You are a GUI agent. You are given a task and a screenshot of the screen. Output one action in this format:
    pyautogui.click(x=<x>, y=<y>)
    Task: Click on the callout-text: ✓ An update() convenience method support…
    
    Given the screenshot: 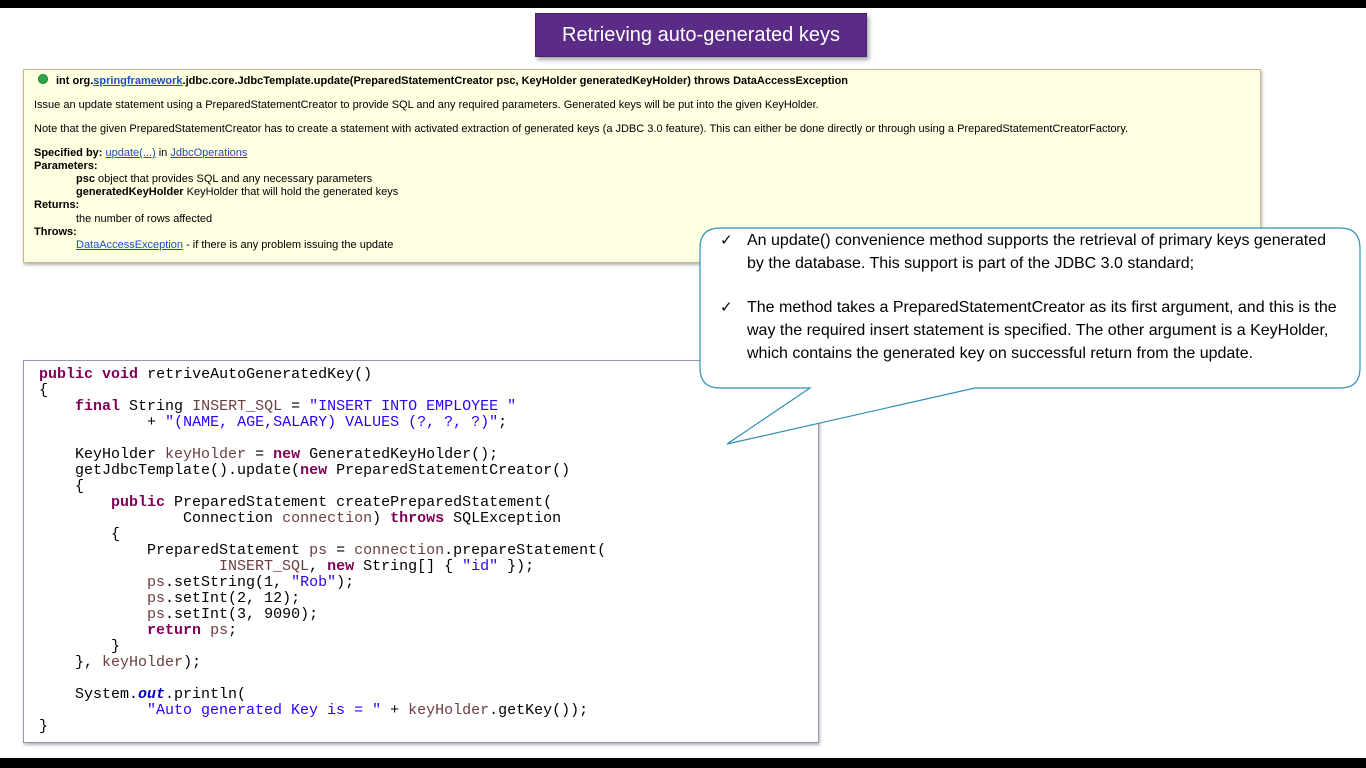 What is the action you would take?
    pyautogui.click(x=1030, y=297)
    